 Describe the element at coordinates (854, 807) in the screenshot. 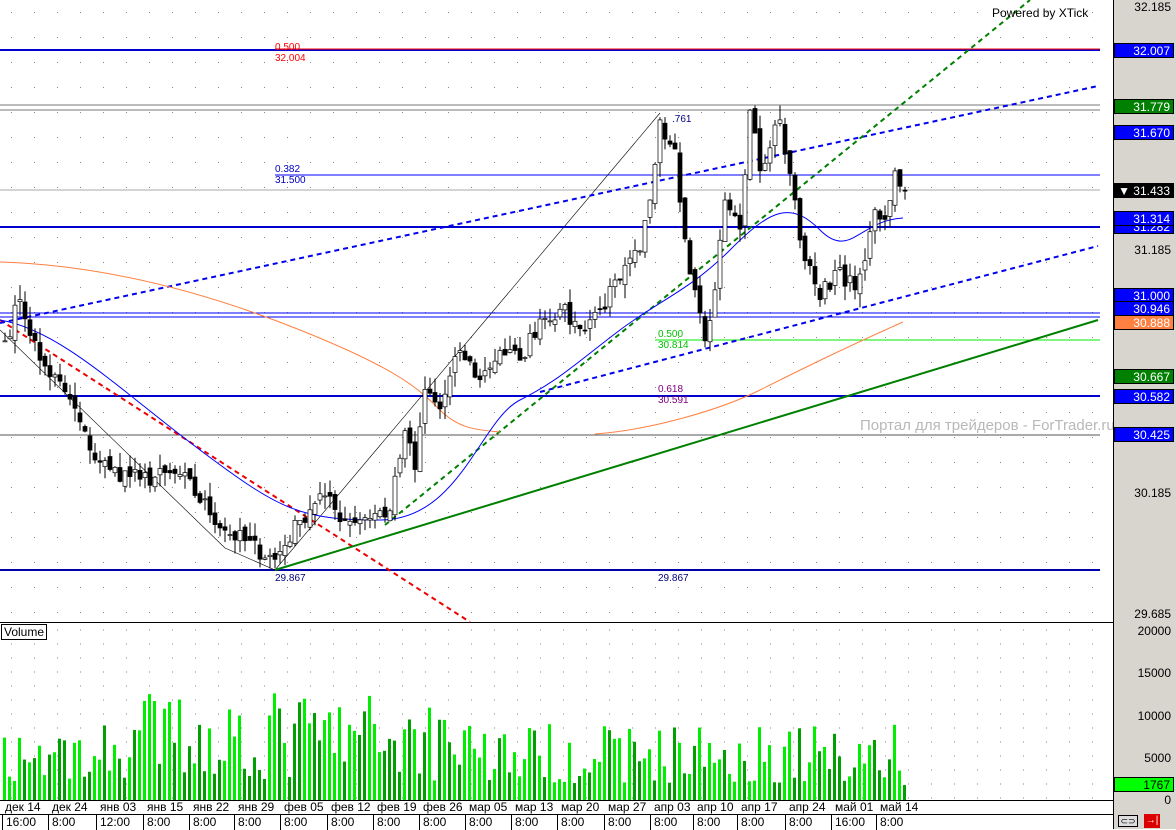

I see `date-label: май 01` at that location.